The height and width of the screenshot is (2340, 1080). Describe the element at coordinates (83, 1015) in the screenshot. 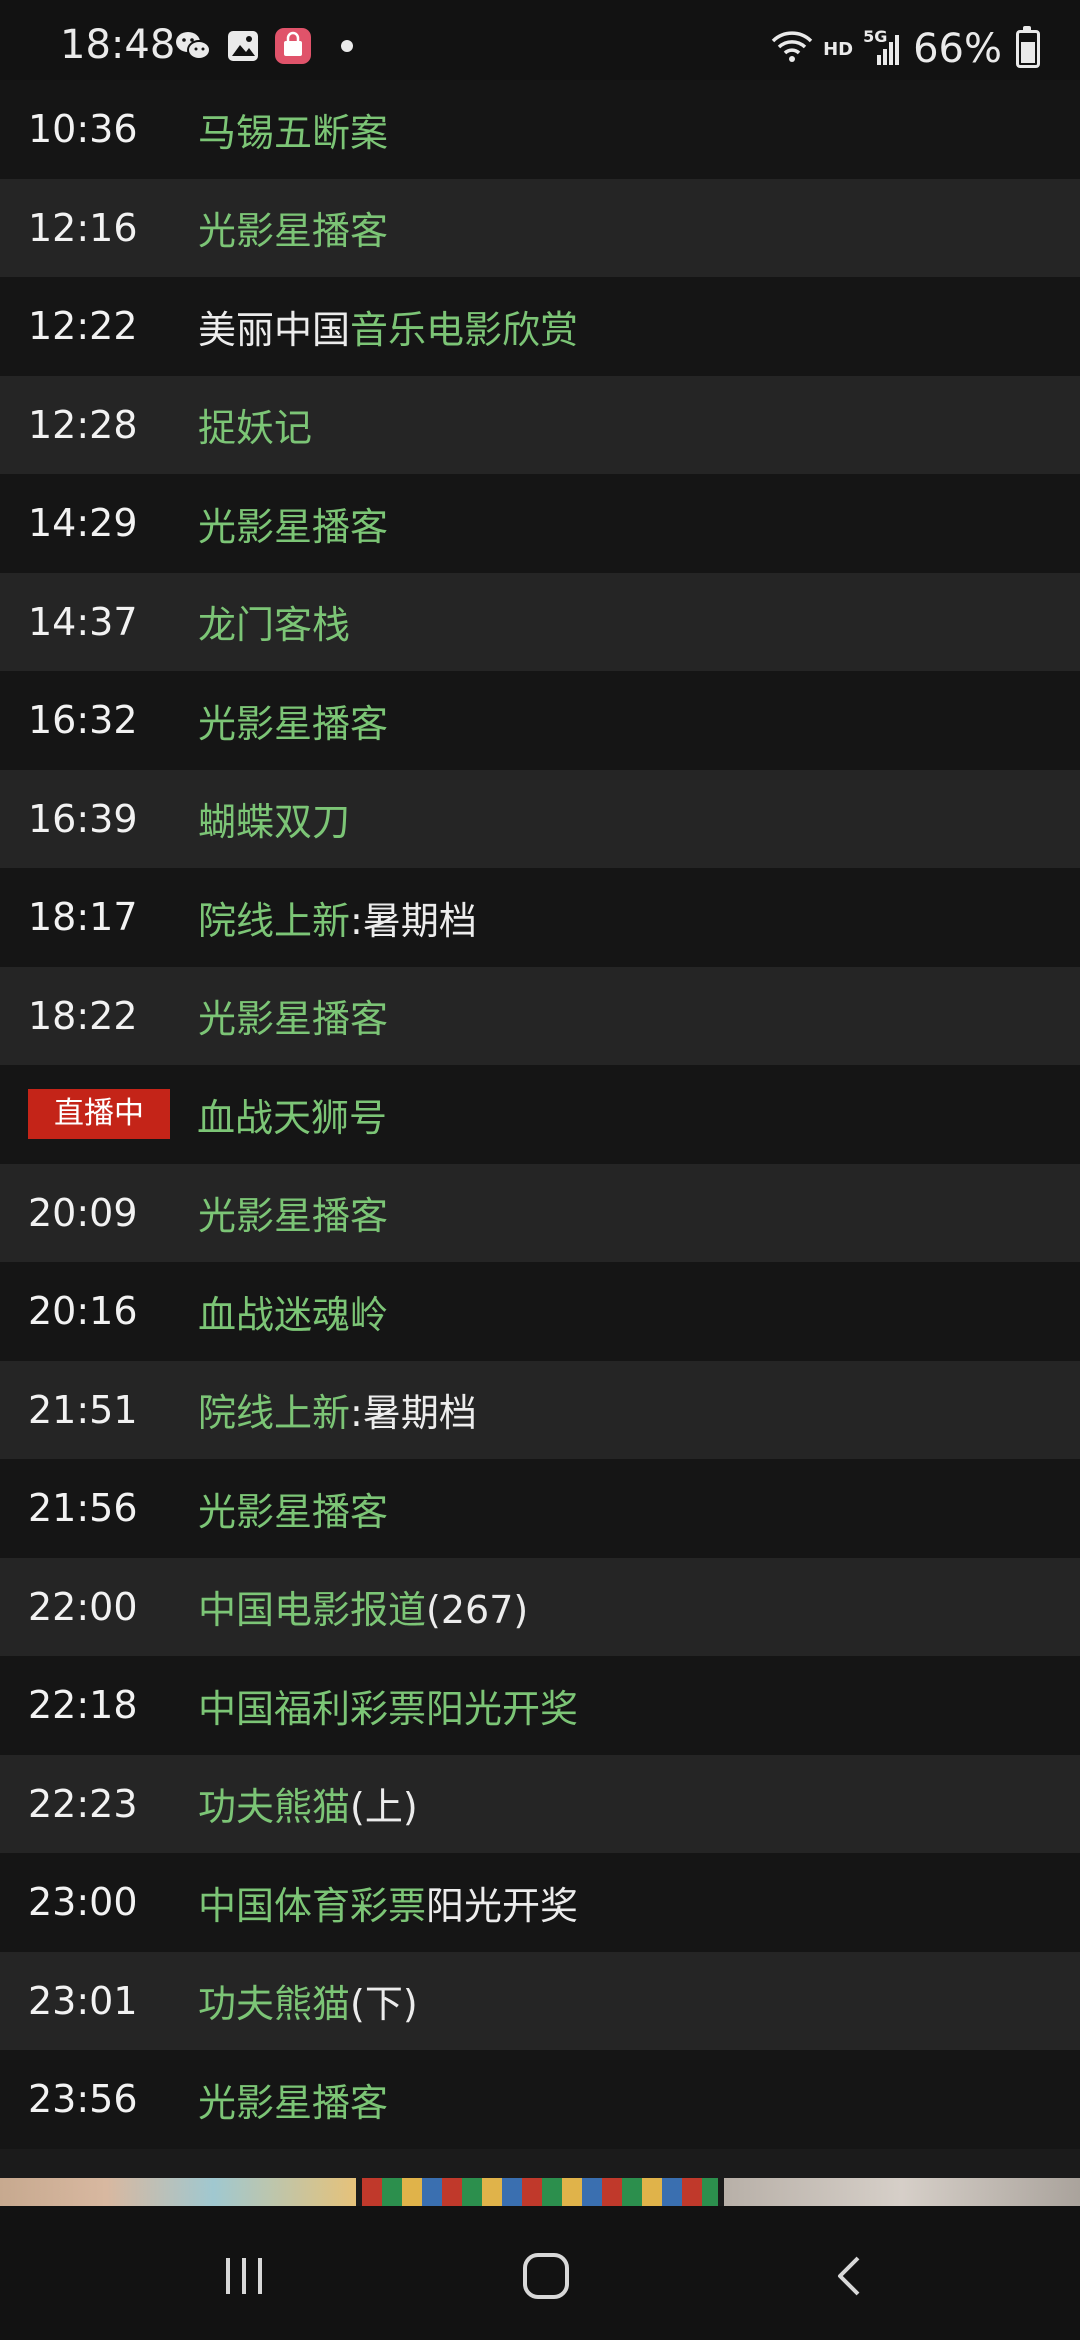

I see `program-time: 18:22` at that location.